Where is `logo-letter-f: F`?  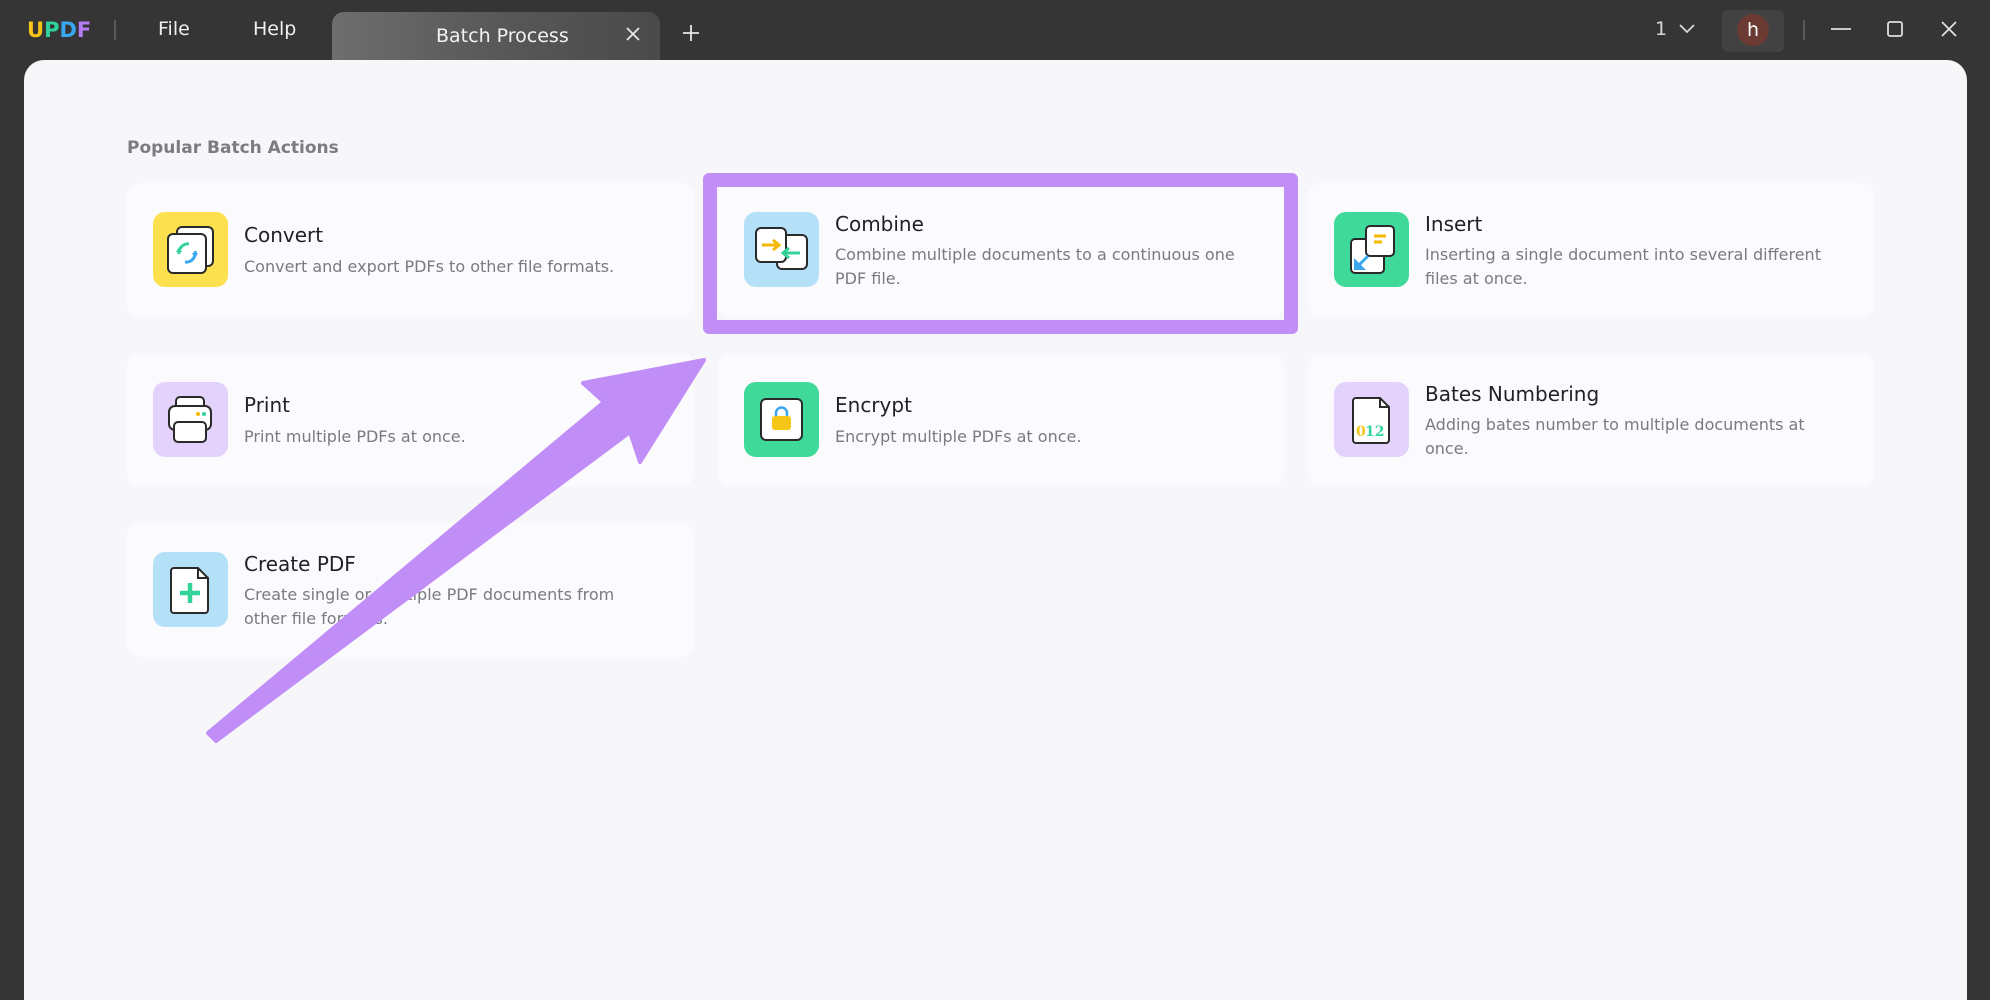 logo-letter-f: F is located at coordinates (84, 30).